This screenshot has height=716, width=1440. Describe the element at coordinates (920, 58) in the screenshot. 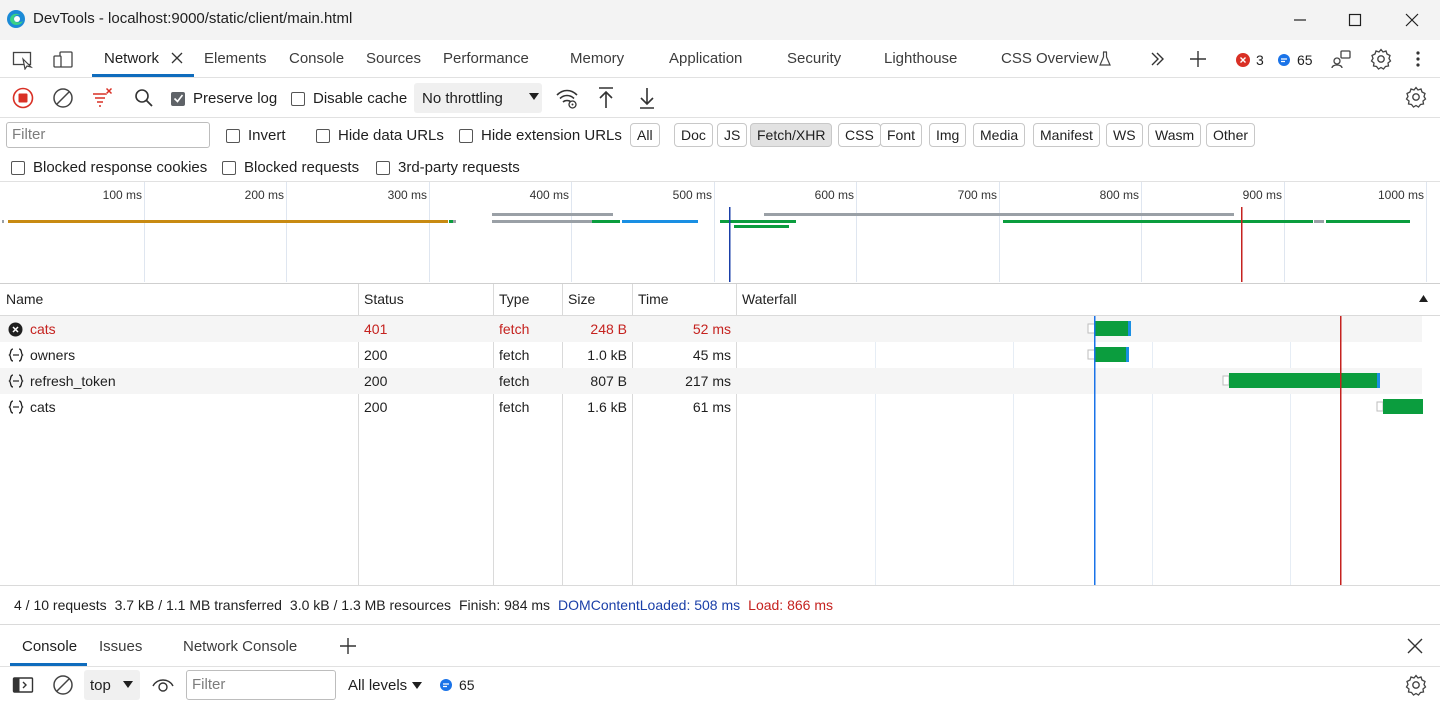

I see `tab-lighthouse: Lighthouse` at that location.